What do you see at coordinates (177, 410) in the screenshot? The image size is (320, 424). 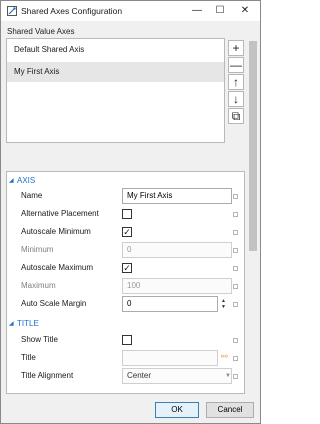 I see `ok-button: OK` at bounding box center [177, 410].